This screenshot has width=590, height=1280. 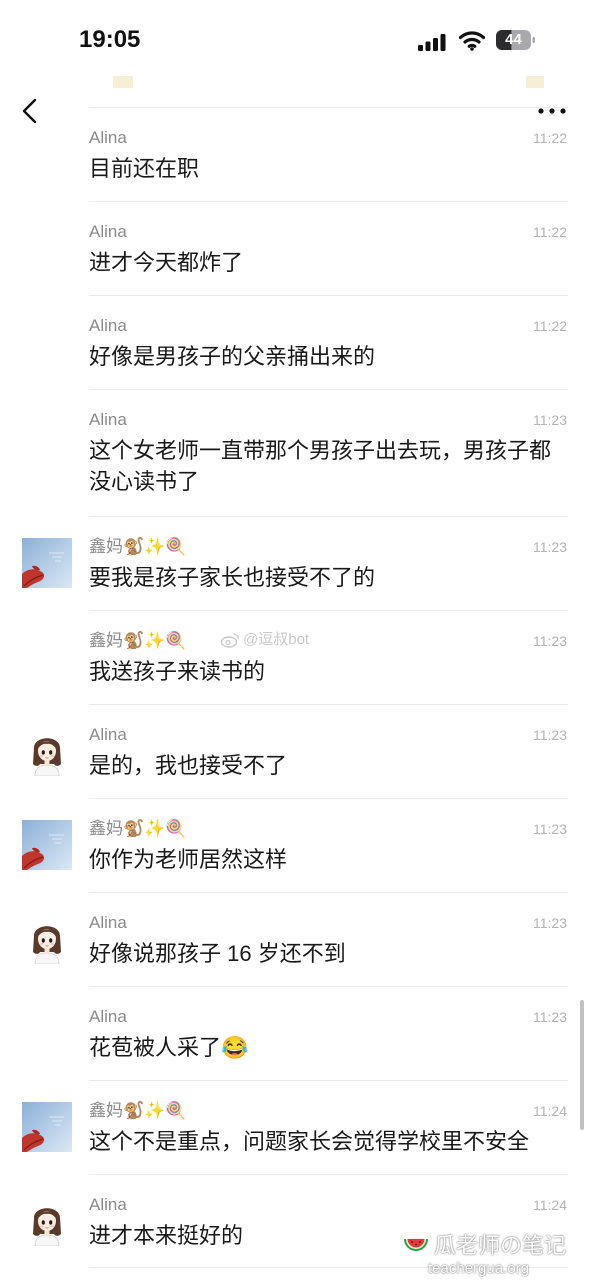 What do you see at coordinates (188, 765) in the screenshot?
I see `message-text: 是的，我也接受不了` at bounding box center [188, 765].